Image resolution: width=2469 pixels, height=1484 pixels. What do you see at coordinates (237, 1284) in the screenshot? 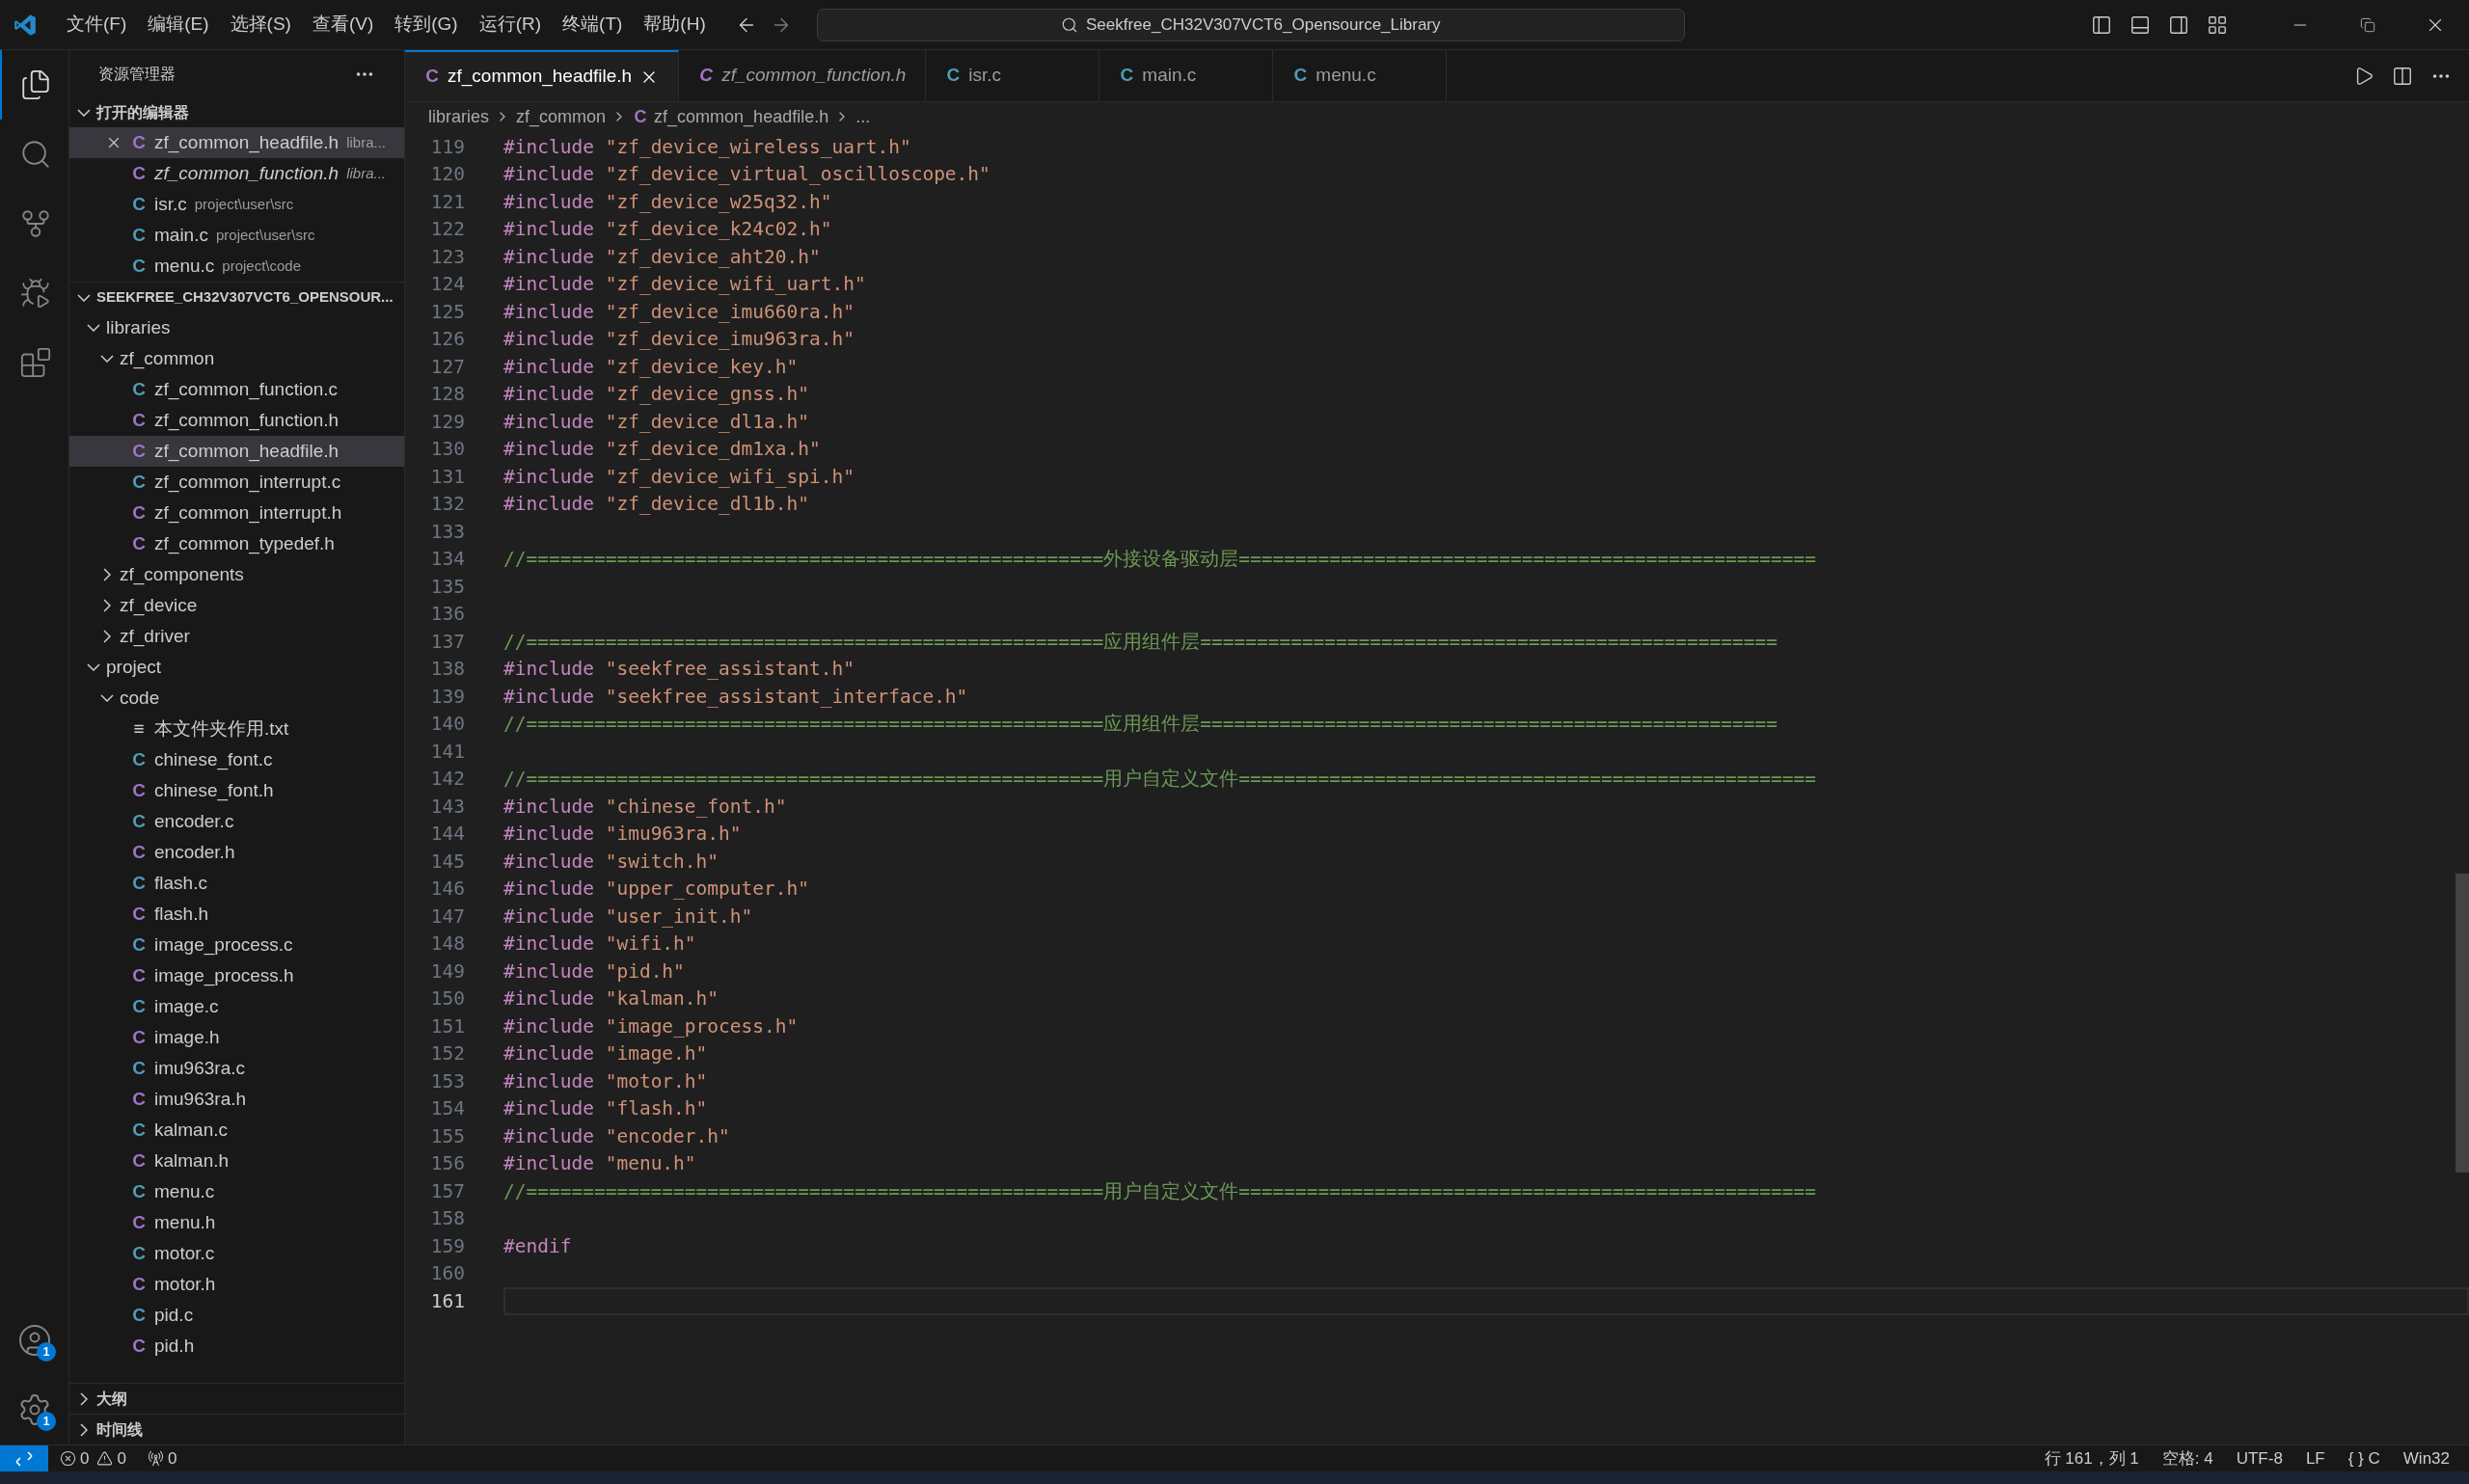
I see `file-item: C motor.h` at bounding box center [237, 1284].